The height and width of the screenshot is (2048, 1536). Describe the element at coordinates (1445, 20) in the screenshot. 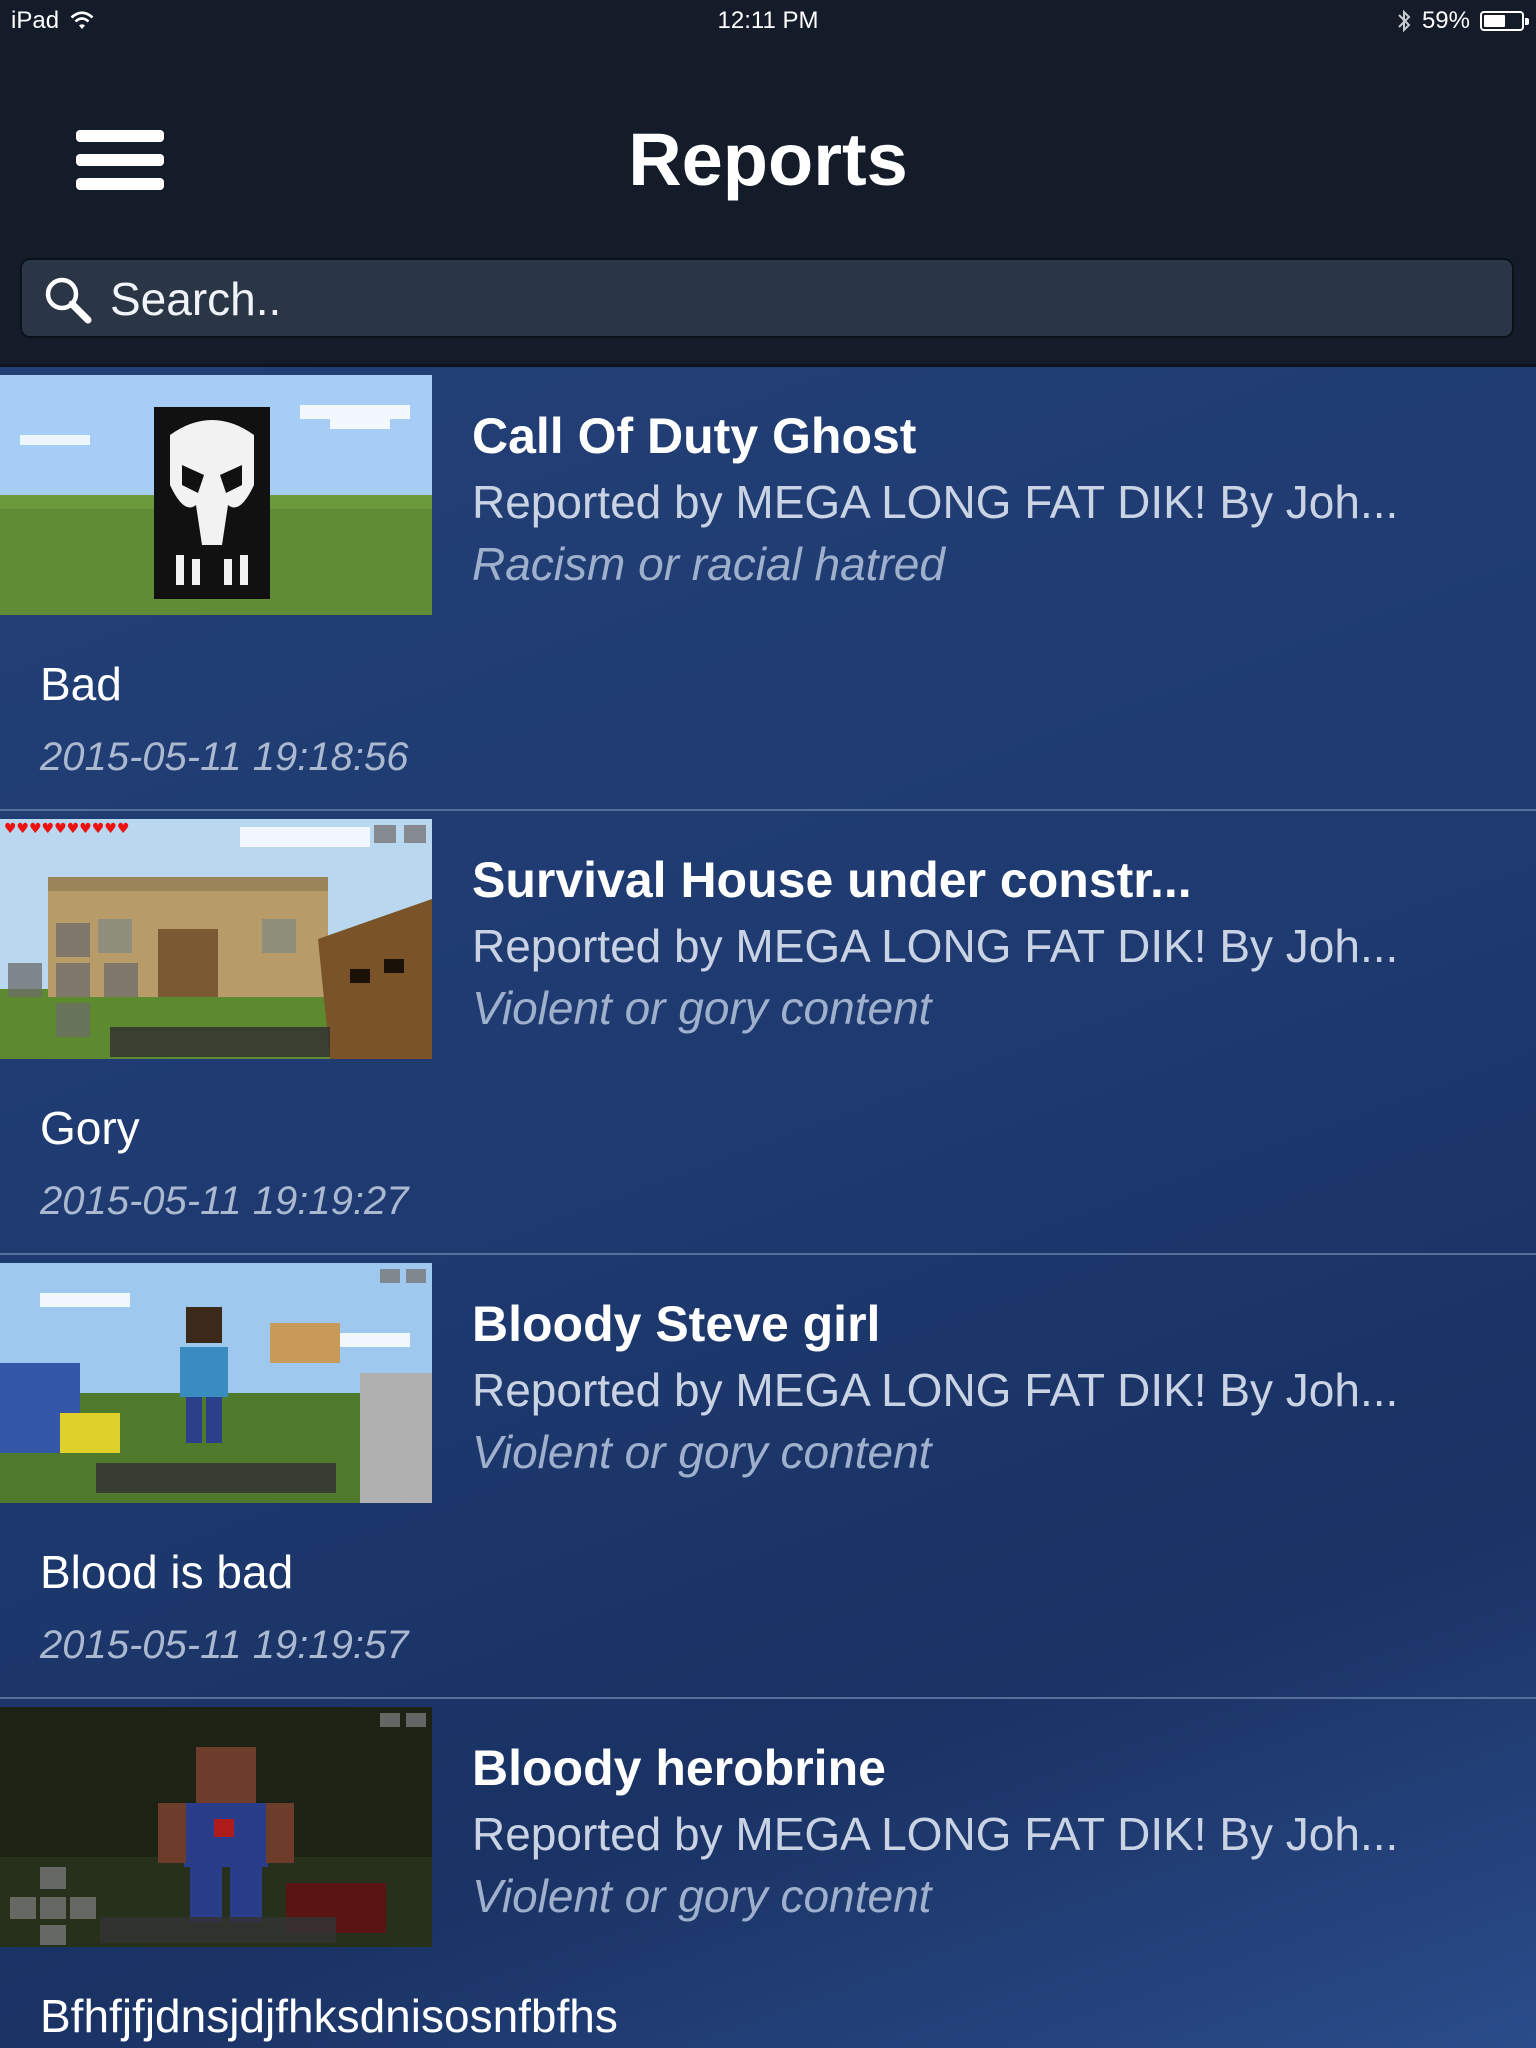

I see `battery-percent: 59%` at that location.